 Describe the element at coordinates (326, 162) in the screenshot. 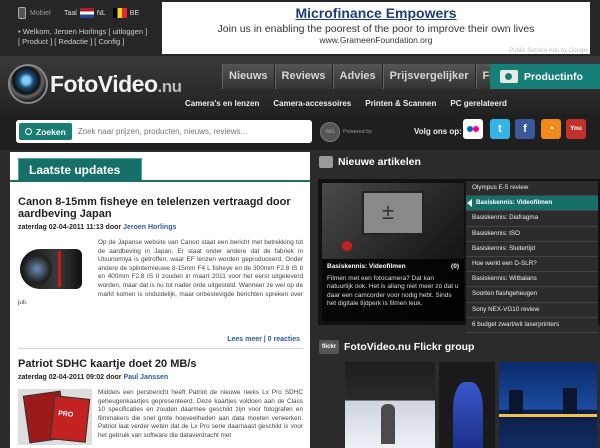

I see `articles-icon` at that location.